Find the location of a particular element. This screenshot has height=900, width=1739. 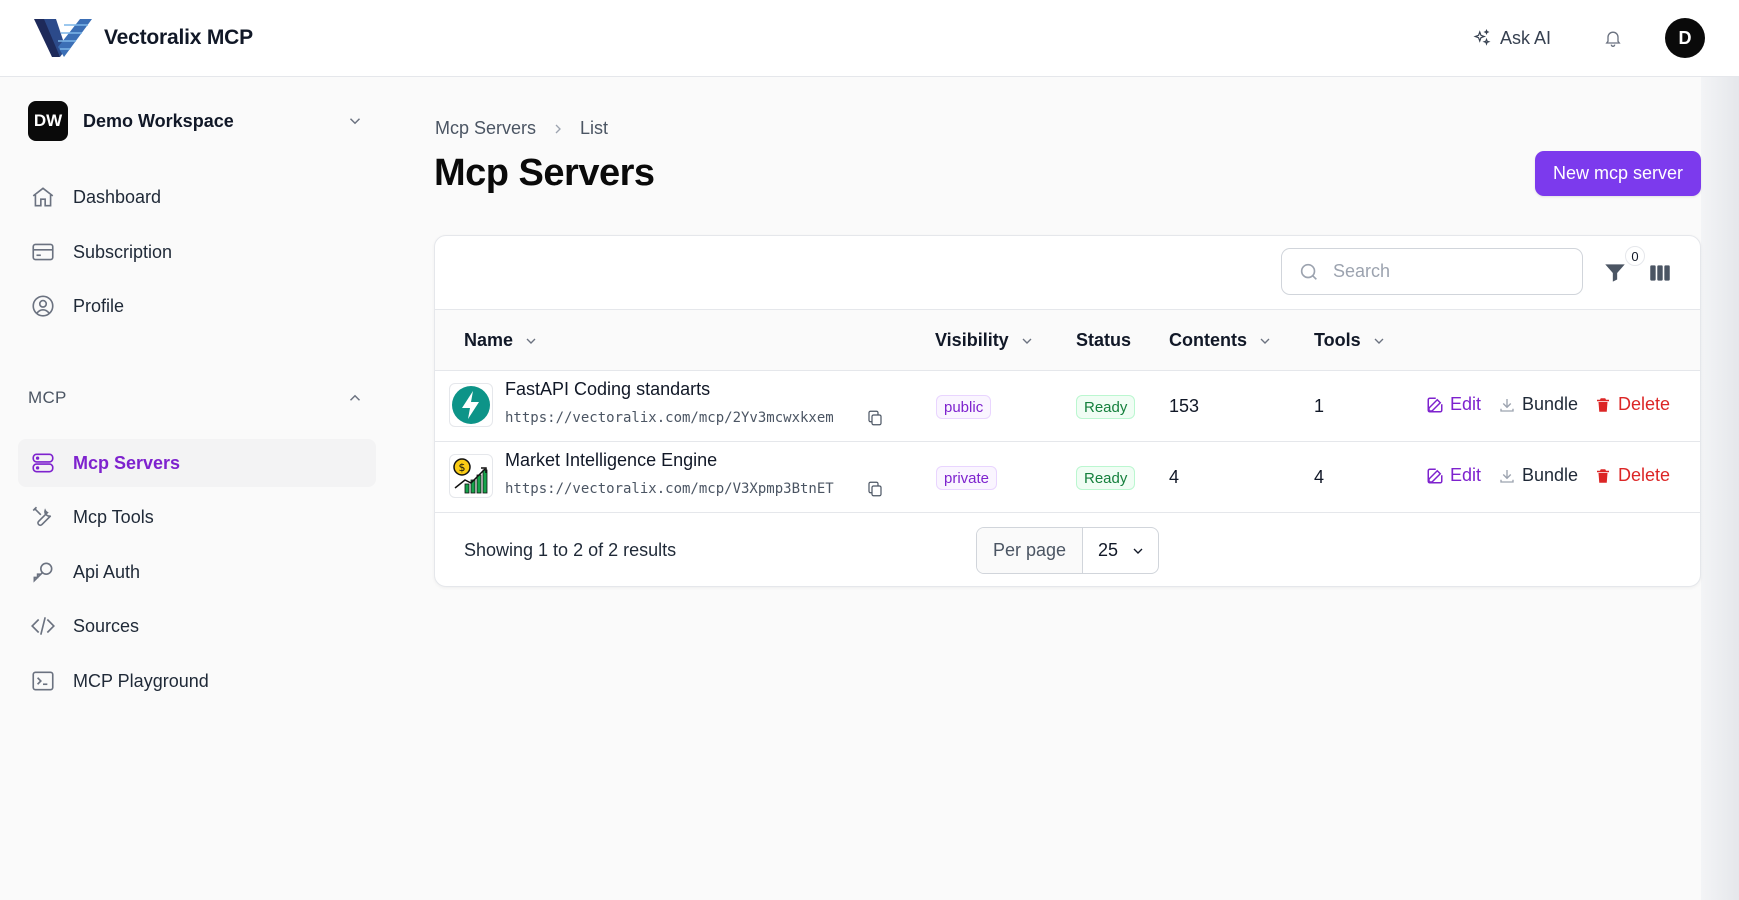

chevron-up-icon is located at coordinates (355, 397).